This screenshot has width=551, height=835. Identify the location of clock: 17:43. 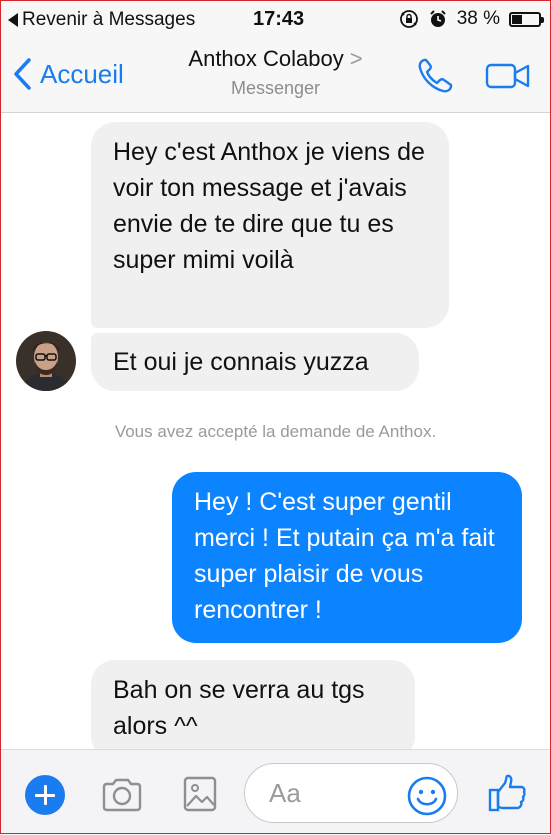
(279, 19).